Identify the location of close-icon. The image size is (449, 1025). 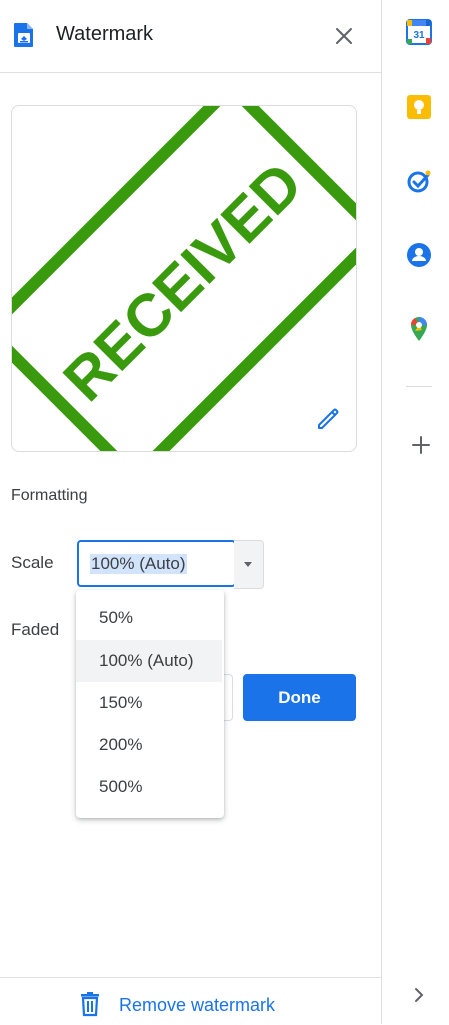
(344, 36).